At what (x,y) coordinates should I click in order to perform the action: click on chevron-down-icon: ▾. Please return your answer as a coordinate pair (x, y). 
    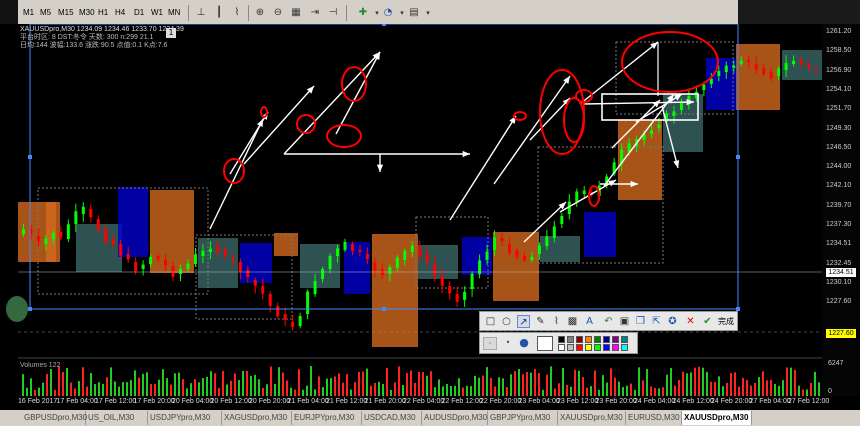
    Looking at the image, I should click on (428, 13).